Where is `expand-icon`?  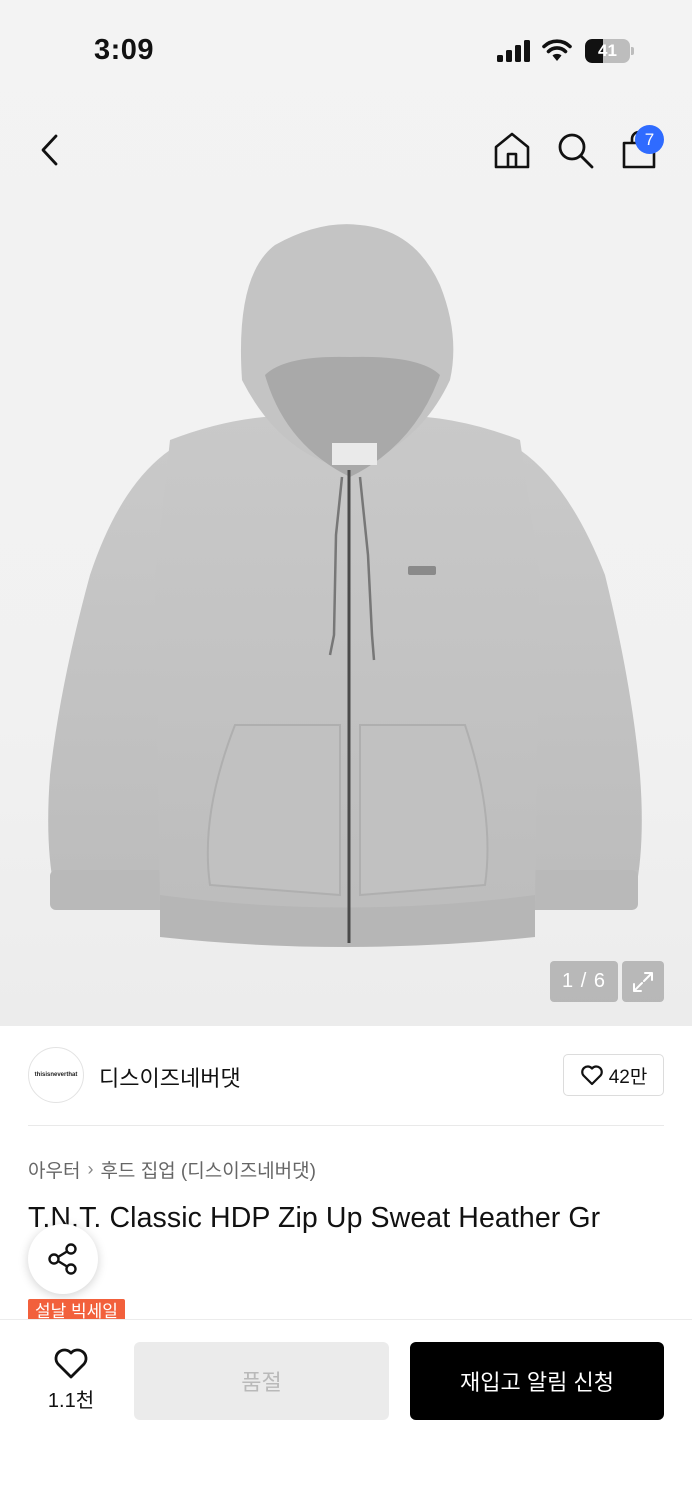 expand-icon is located at coordinates (643, 981).